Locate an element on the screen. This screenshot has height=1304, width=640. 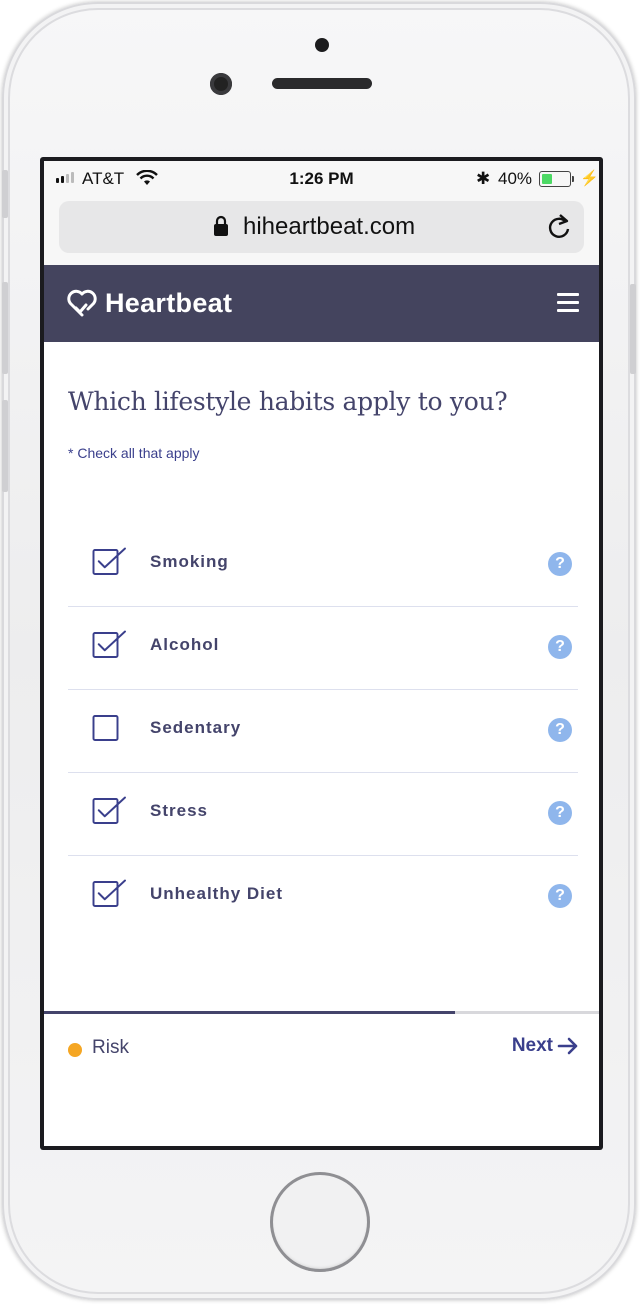
volume-up-button is located at coordinates (5, 328).